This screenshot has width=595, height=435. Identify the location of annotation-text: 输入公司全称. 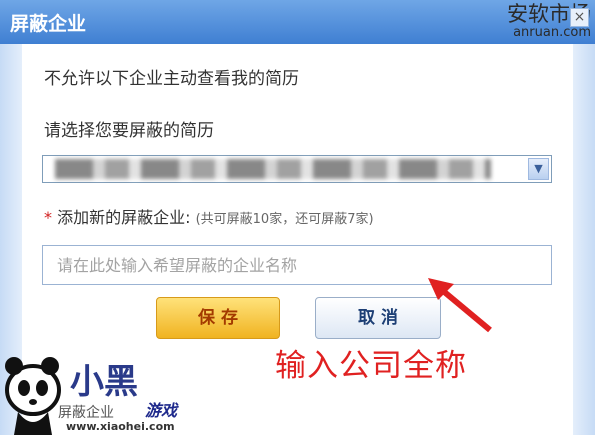
(371, 366).